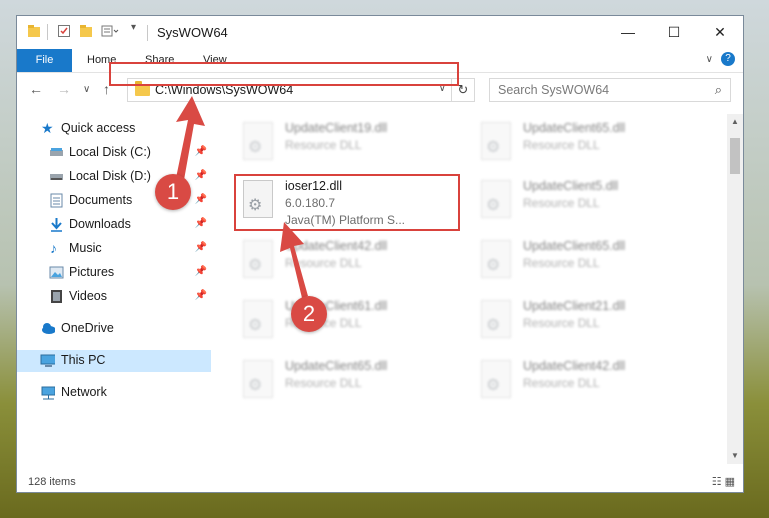 The height and width of the screenshot is (518, 769). Describe the element at coordinates (242, 197) in the screenshot. I see `annotation-arrows` at that location.